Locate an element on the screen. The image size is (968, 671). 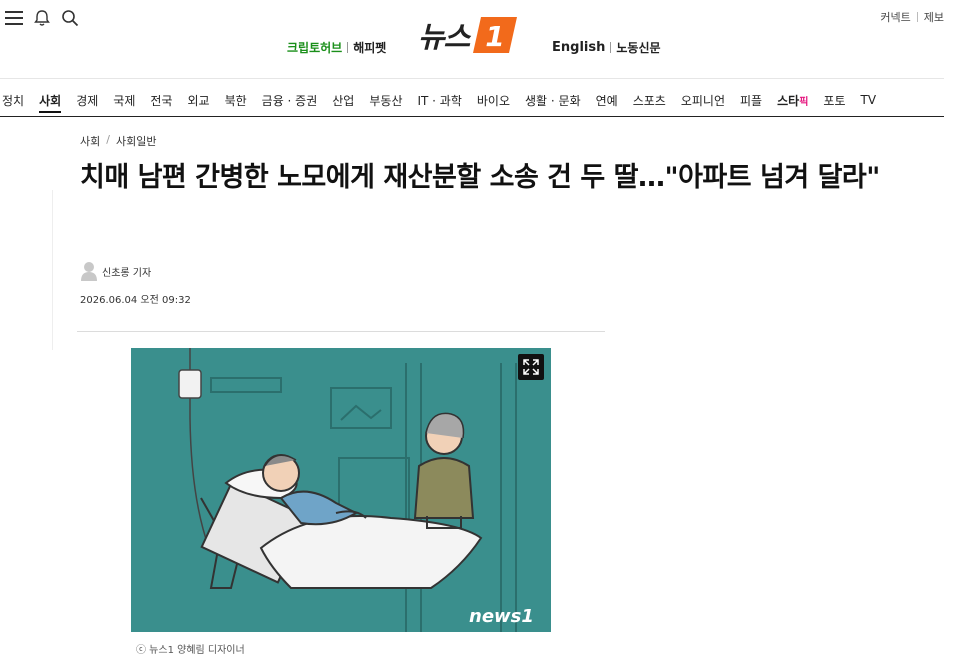
header-utility-icons is located at coordinates (42, 18).